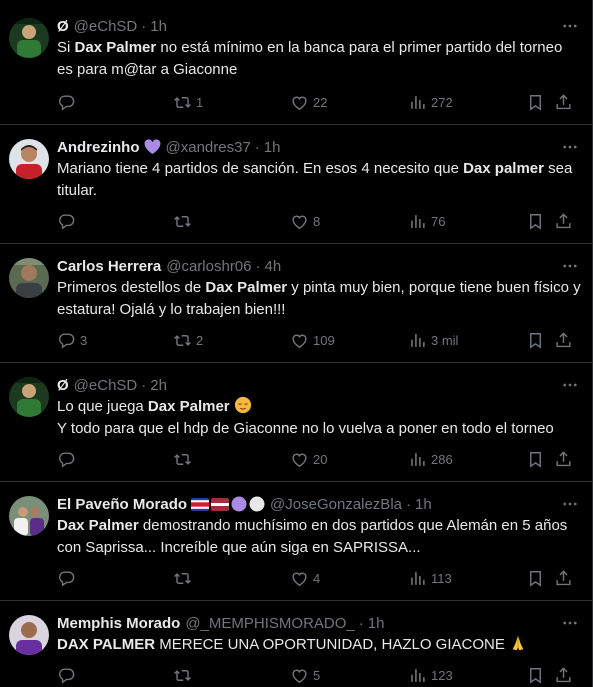 The height and width of the screenshot is (687, 593). Describe the element at coordinates (430, 578) in the screenshot. I see `views-button: 113` at that location.